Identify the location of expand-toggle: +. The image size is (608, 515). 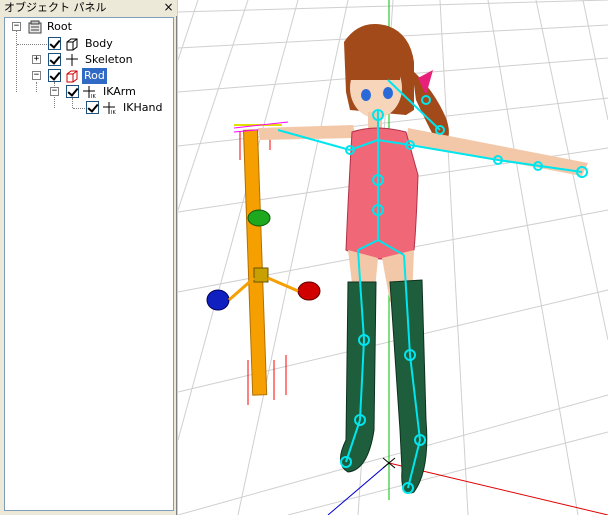
(36, 59).